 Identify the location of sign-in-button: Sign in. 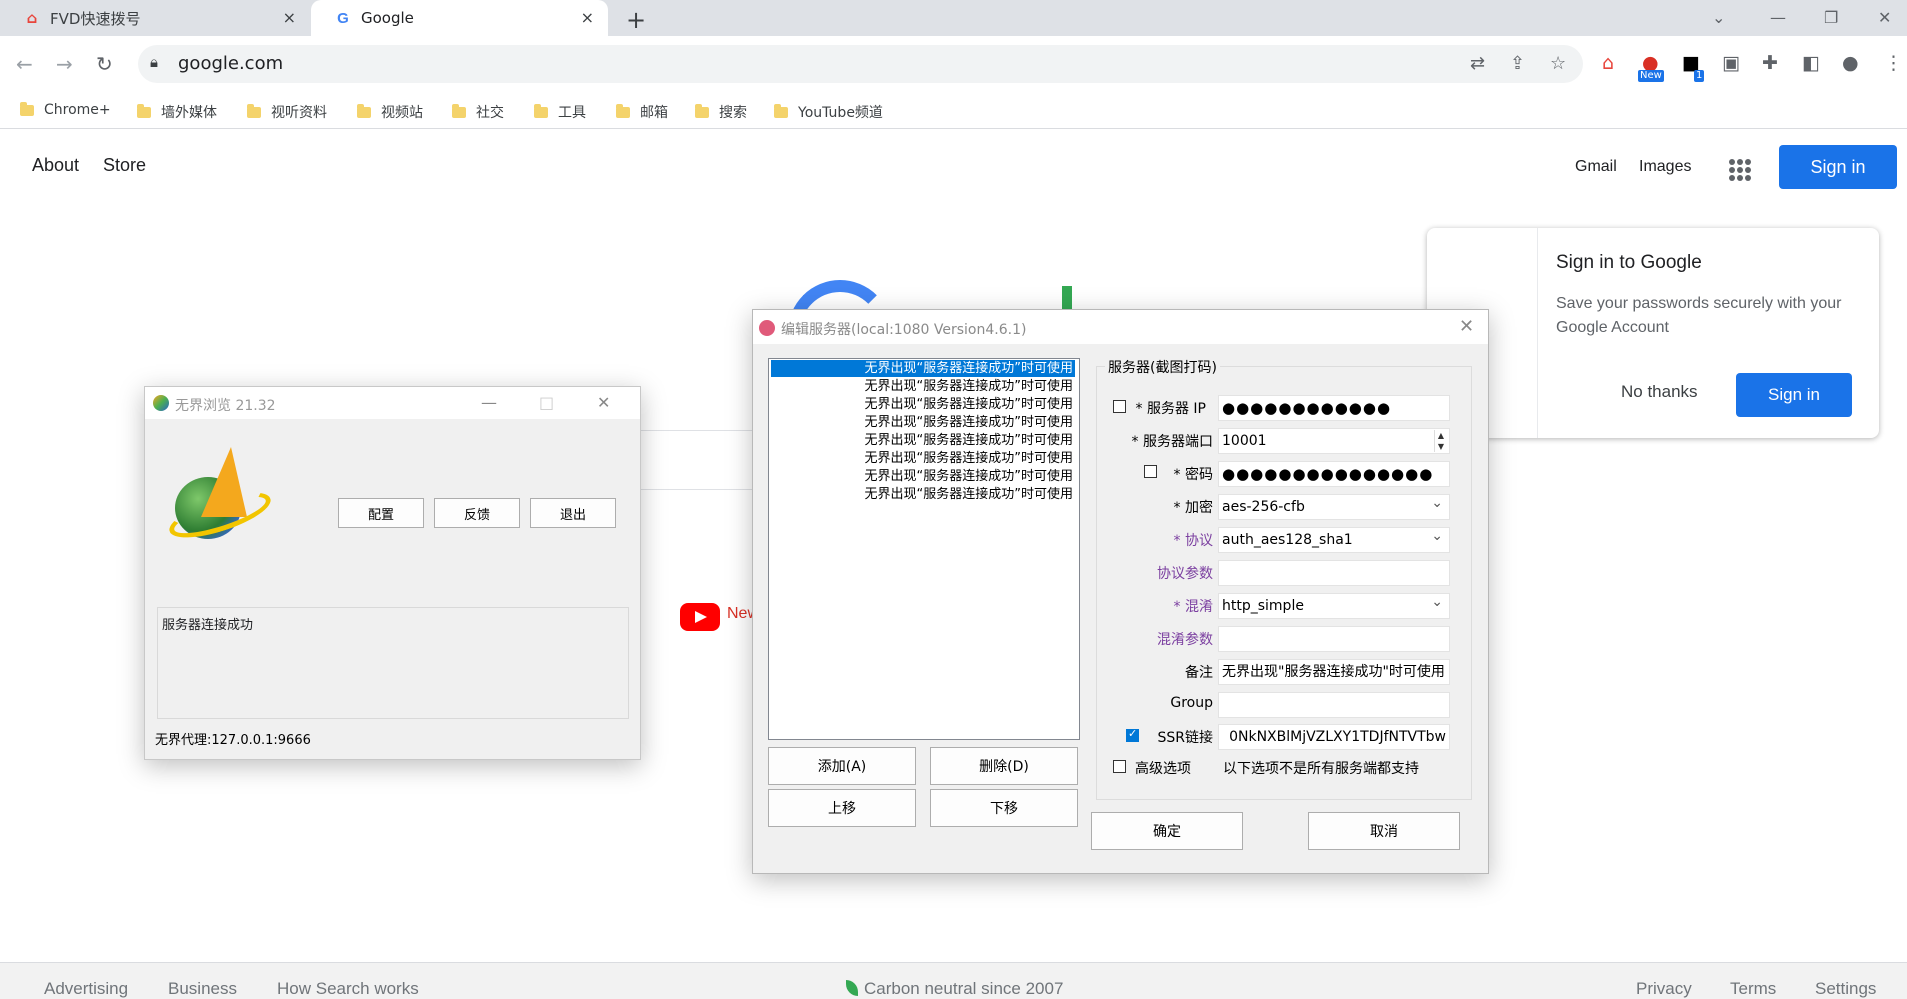
(1838, 167).